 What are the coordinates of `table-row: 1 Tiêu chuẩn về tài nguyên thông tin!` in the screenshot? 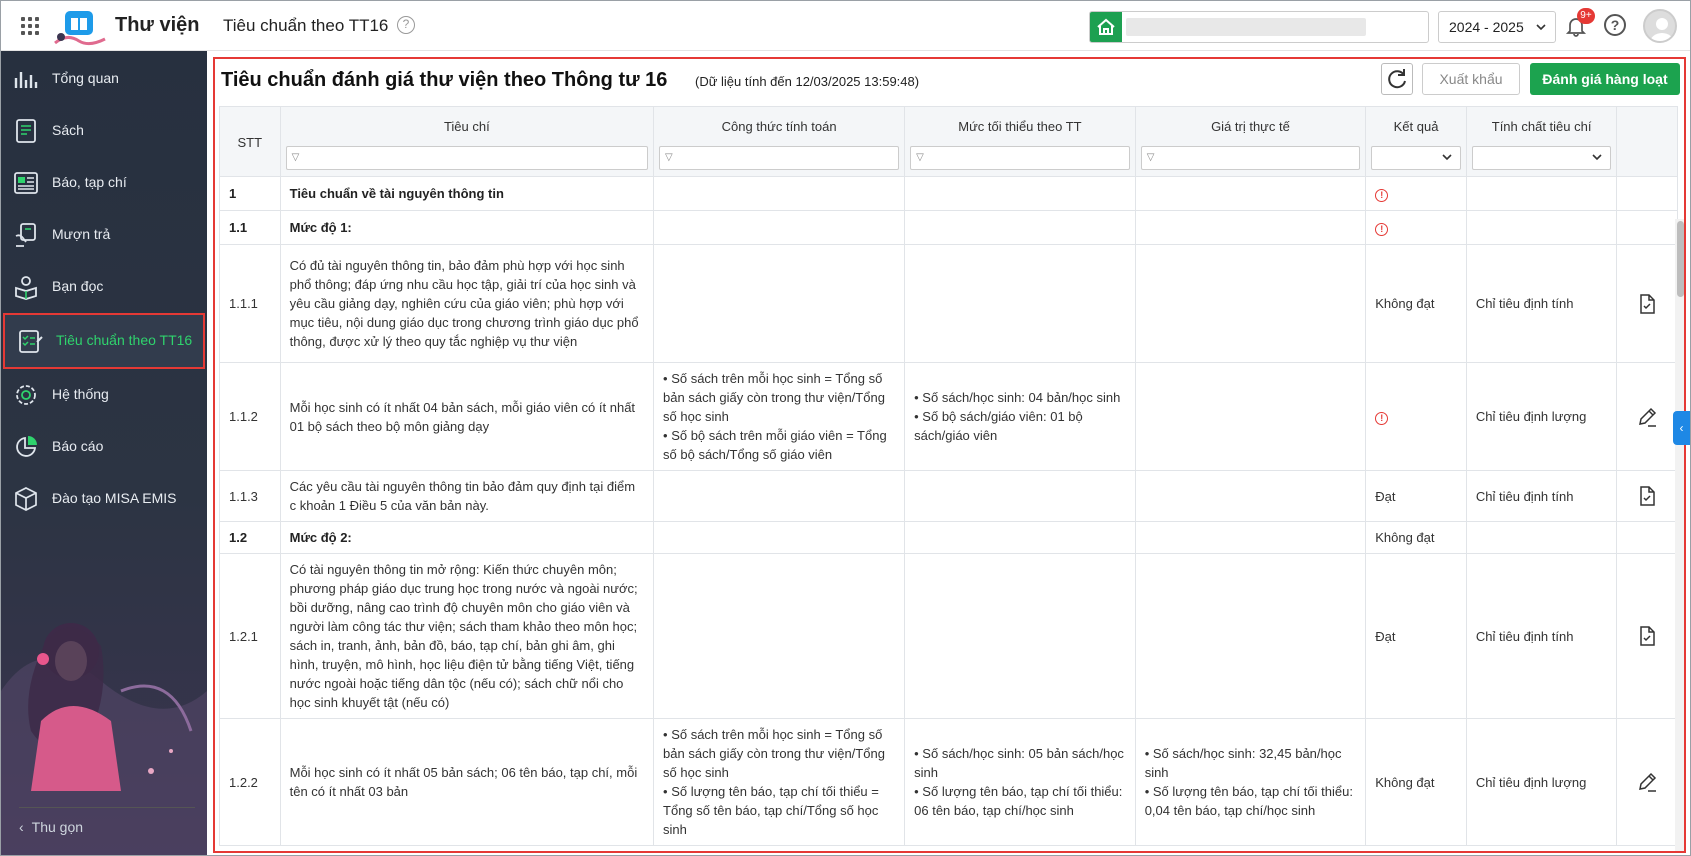 It's located at (948, 193).